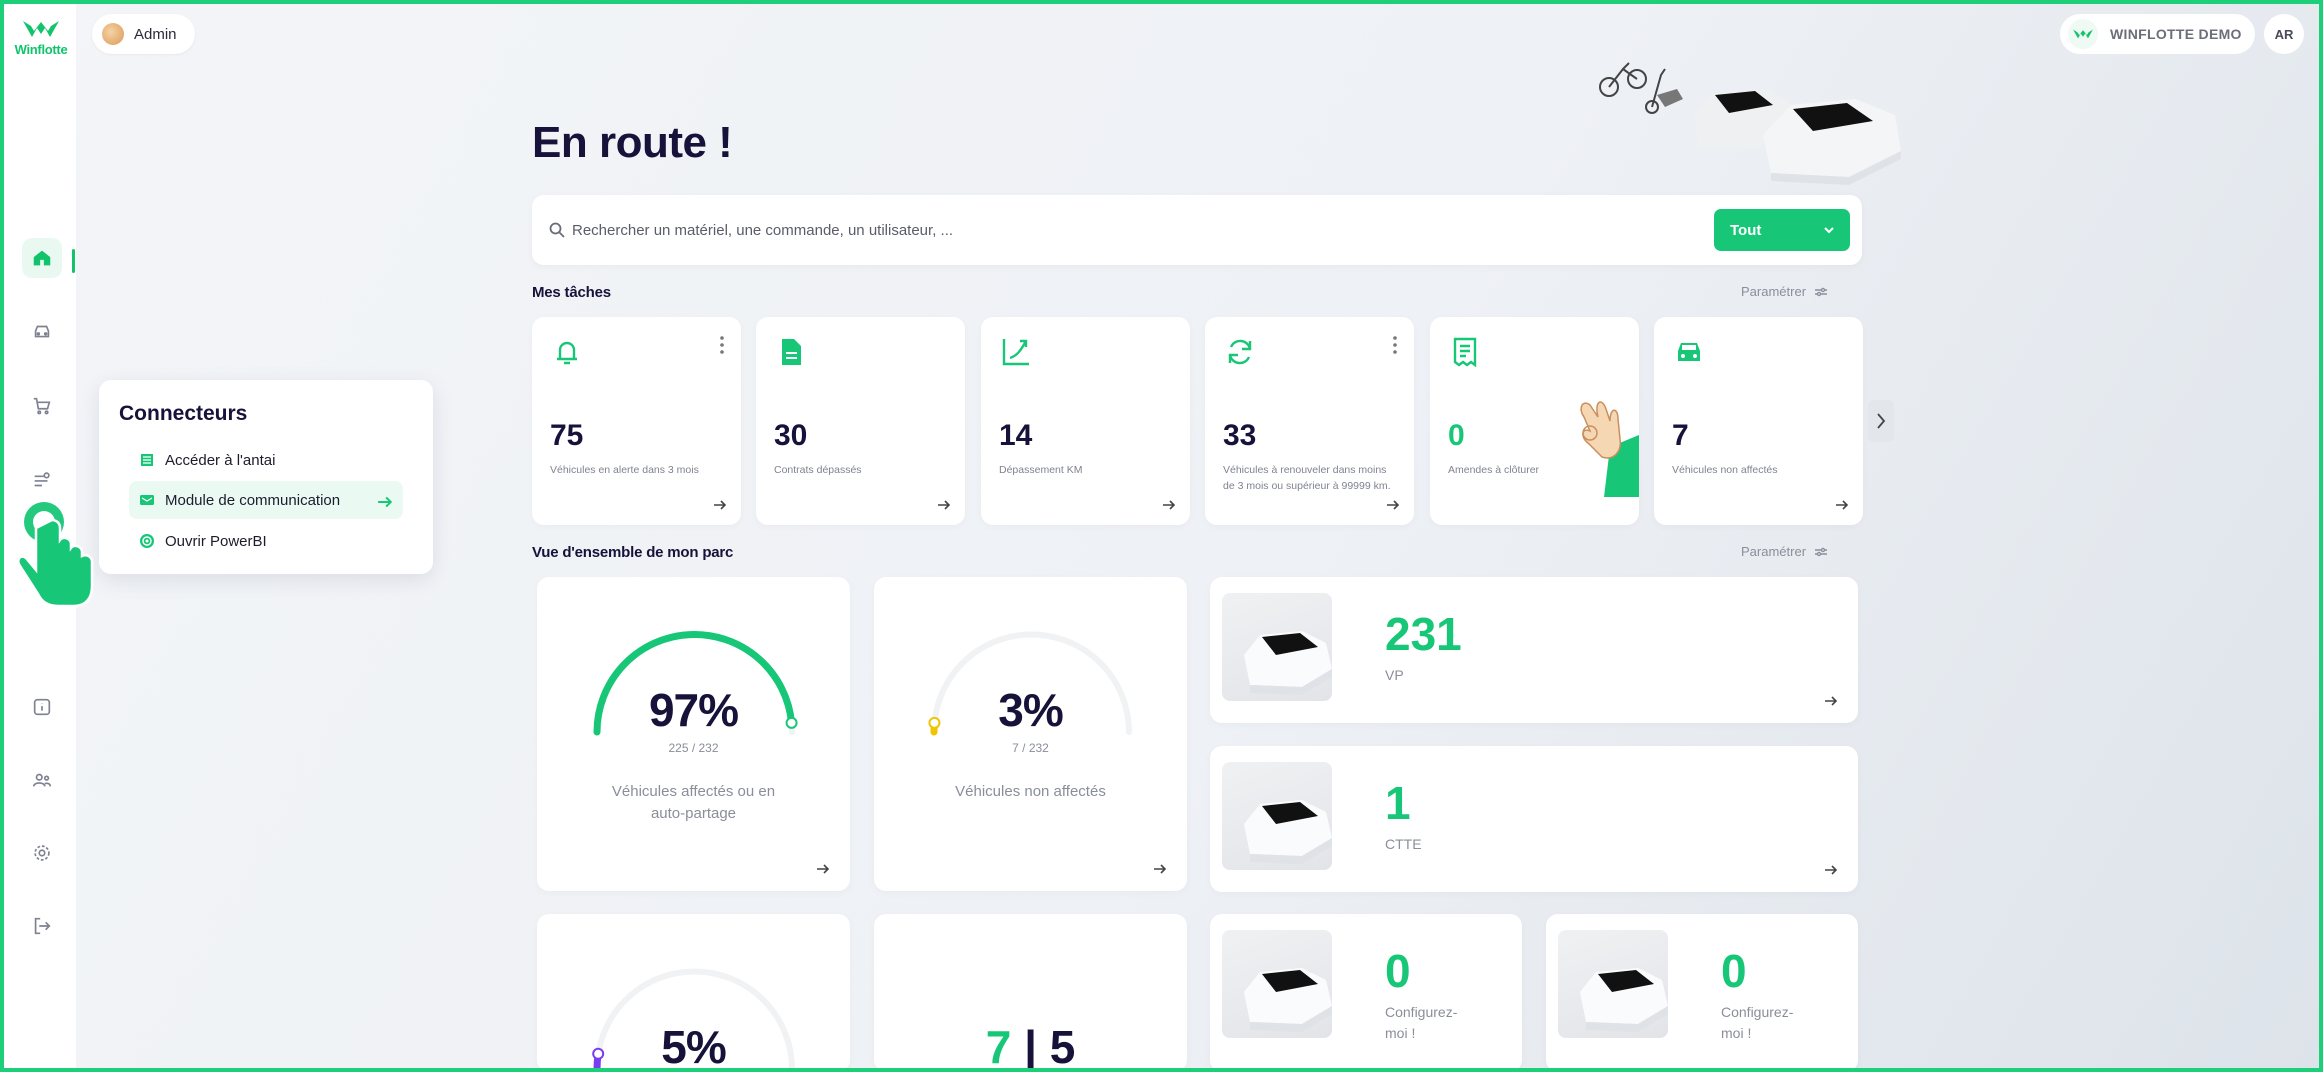 The width and height of the screenshot is (2323, 1072). I want to click on gear-icon, so click(42, 853).